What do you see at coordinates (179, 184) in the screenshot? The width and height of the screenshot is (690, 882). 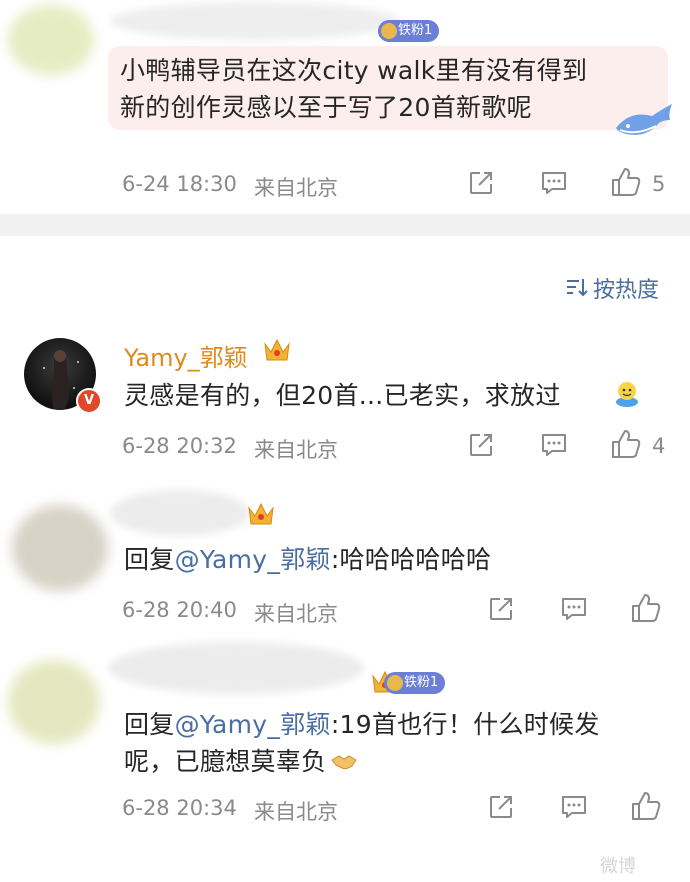 I see `comment-time: 6-24 18:30` at bounding box center [179, 184].